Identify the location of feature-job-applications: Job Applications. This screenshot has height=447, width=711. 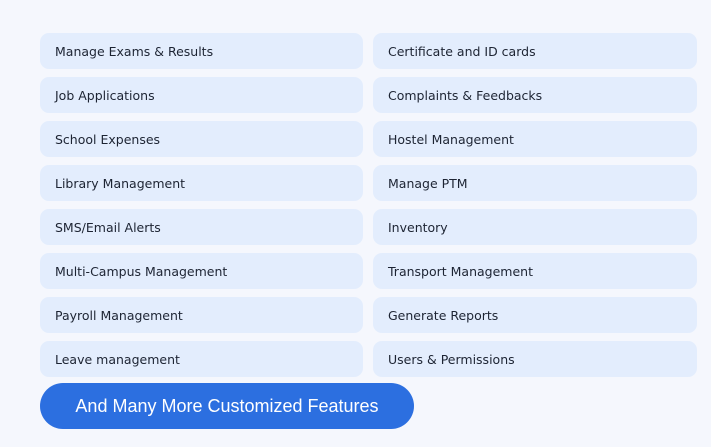
(201, 95).